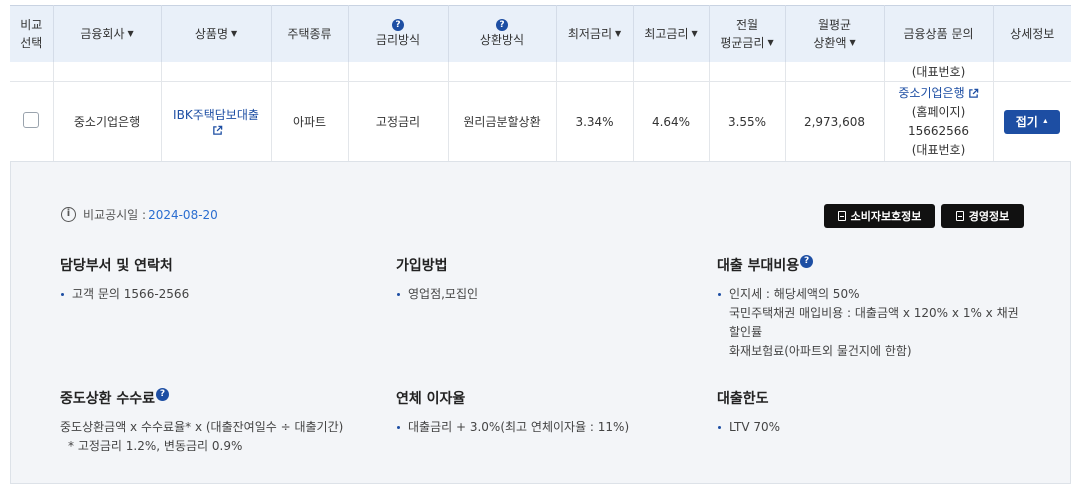 This screenshot has height=488, width=1077. What do you see at coordinates (867, 412) in the screenshot?
I see `section-limit: 대출한도 LTV 70%` at bounding box center [867, 412].